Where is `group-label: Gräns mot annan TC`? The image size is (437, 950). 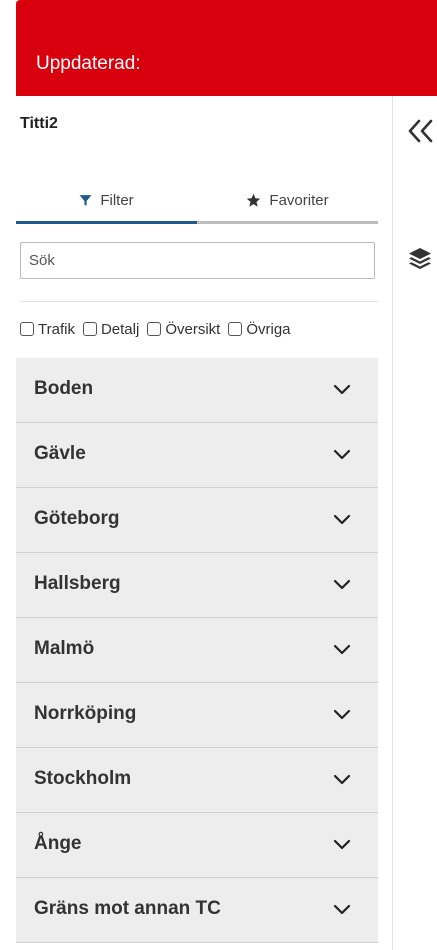
group-label: Gräns mot annan TC is located at coordinates (127, 908).